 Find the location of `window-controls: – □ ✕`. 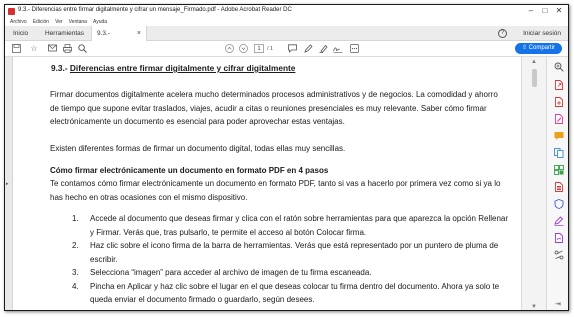

window-controls: – □ ✕ is located at coordinates (545, 11).